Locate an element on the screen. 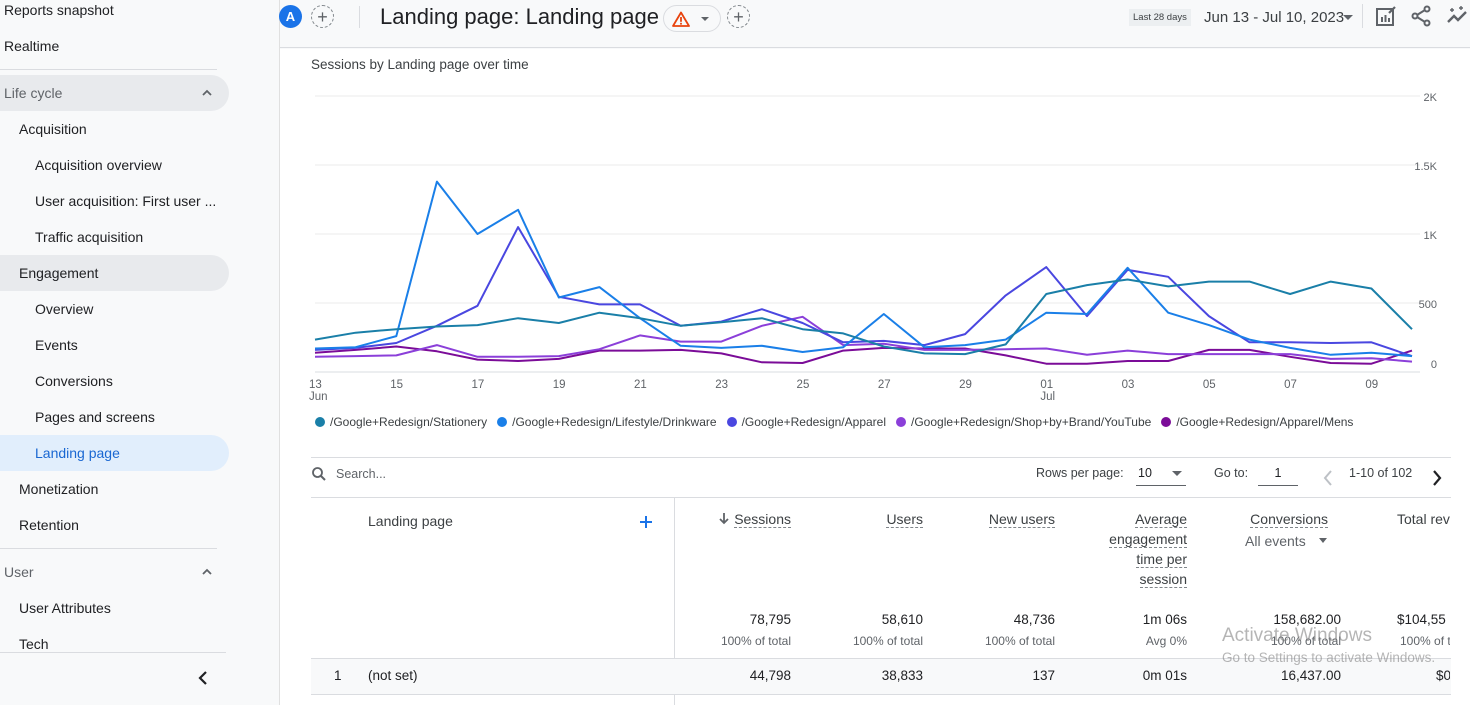  sidebar-item-tech: Tech is located at coordinates (24, 644).